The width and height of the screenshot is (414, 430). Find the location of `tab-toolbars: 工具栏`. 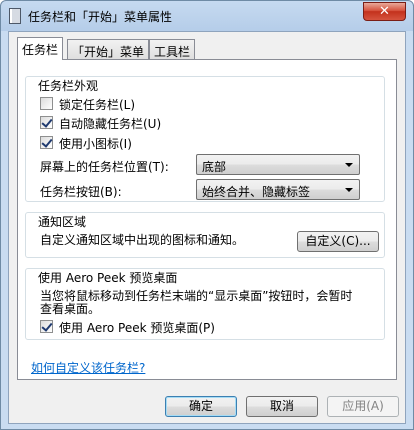

tab-toolbars: 工具栏 is located at coordinates (172, 49).